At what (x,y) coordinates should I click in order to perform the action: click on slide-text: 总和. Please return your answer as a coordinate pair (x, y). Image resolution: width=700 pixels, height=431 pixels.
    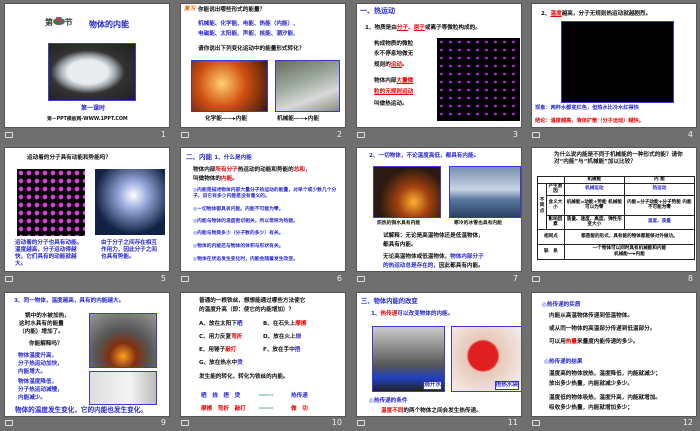
    Looking at the image, I should click on (299, 170).